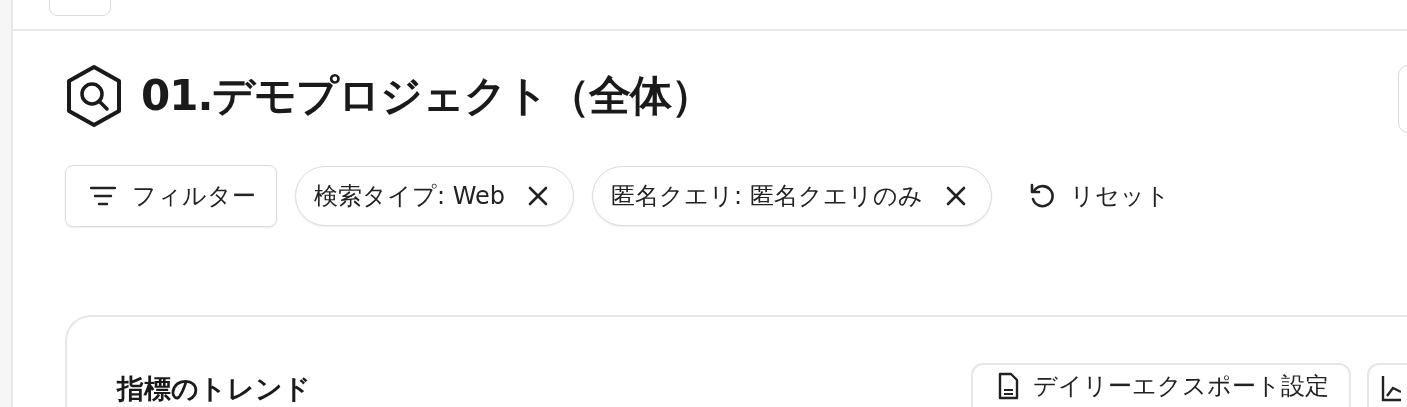 Image resolution: width=1407 pixels, height=407 pixels. Describe the element at coordinates (214, 389) in the screenshot. I see `card-title: 指標のトレンド` at that location.